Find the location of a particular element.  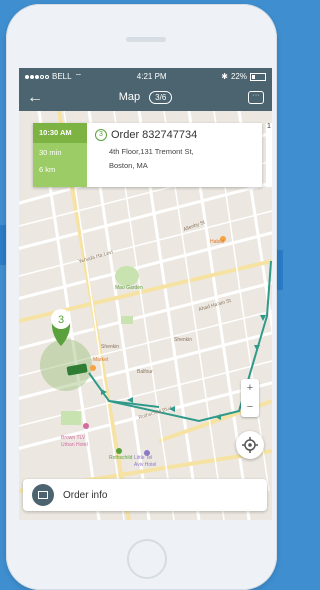

poi-little-tel-aviv-2: Aviv Hotel is located at coordinates (145, 465).